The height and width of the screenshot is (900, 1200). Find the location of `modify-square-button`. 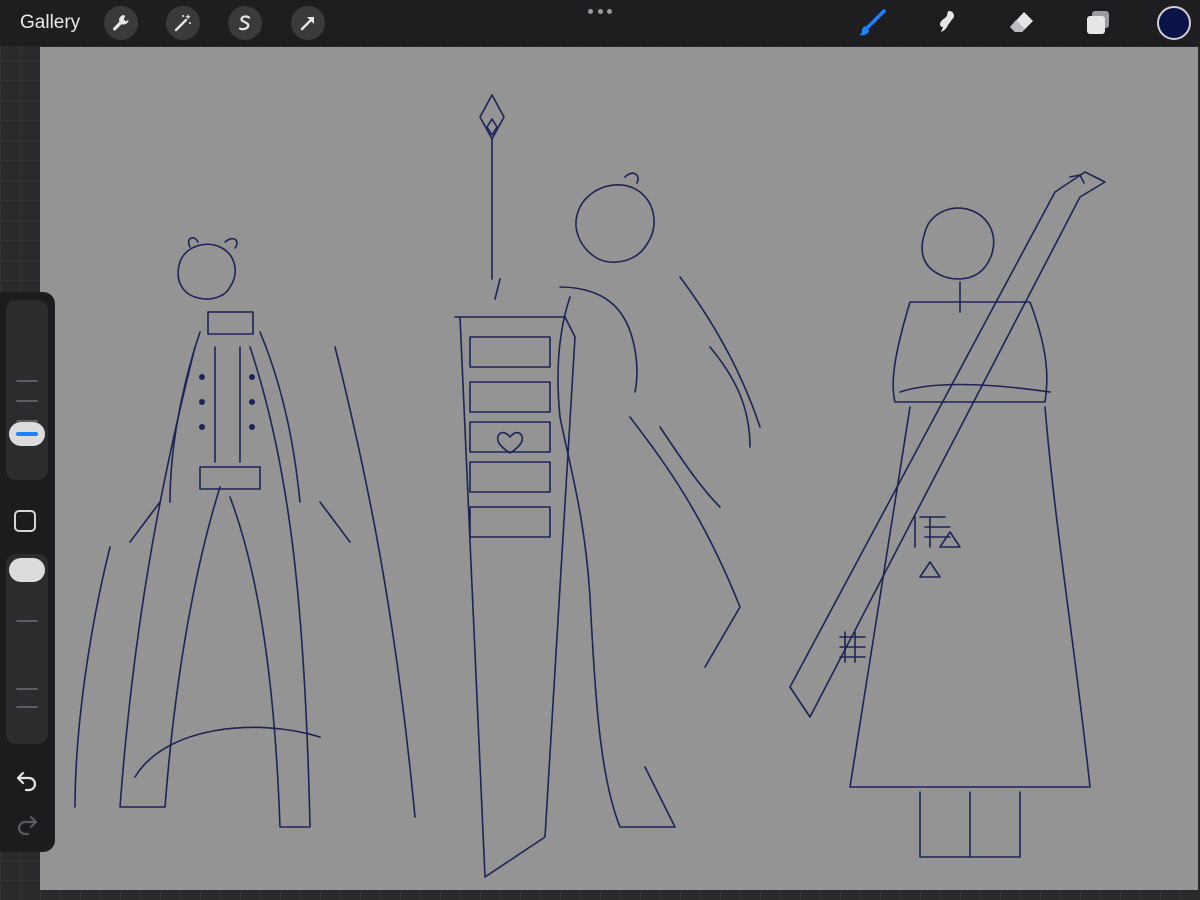

modify-square-button is located at coordinates (25, 521).